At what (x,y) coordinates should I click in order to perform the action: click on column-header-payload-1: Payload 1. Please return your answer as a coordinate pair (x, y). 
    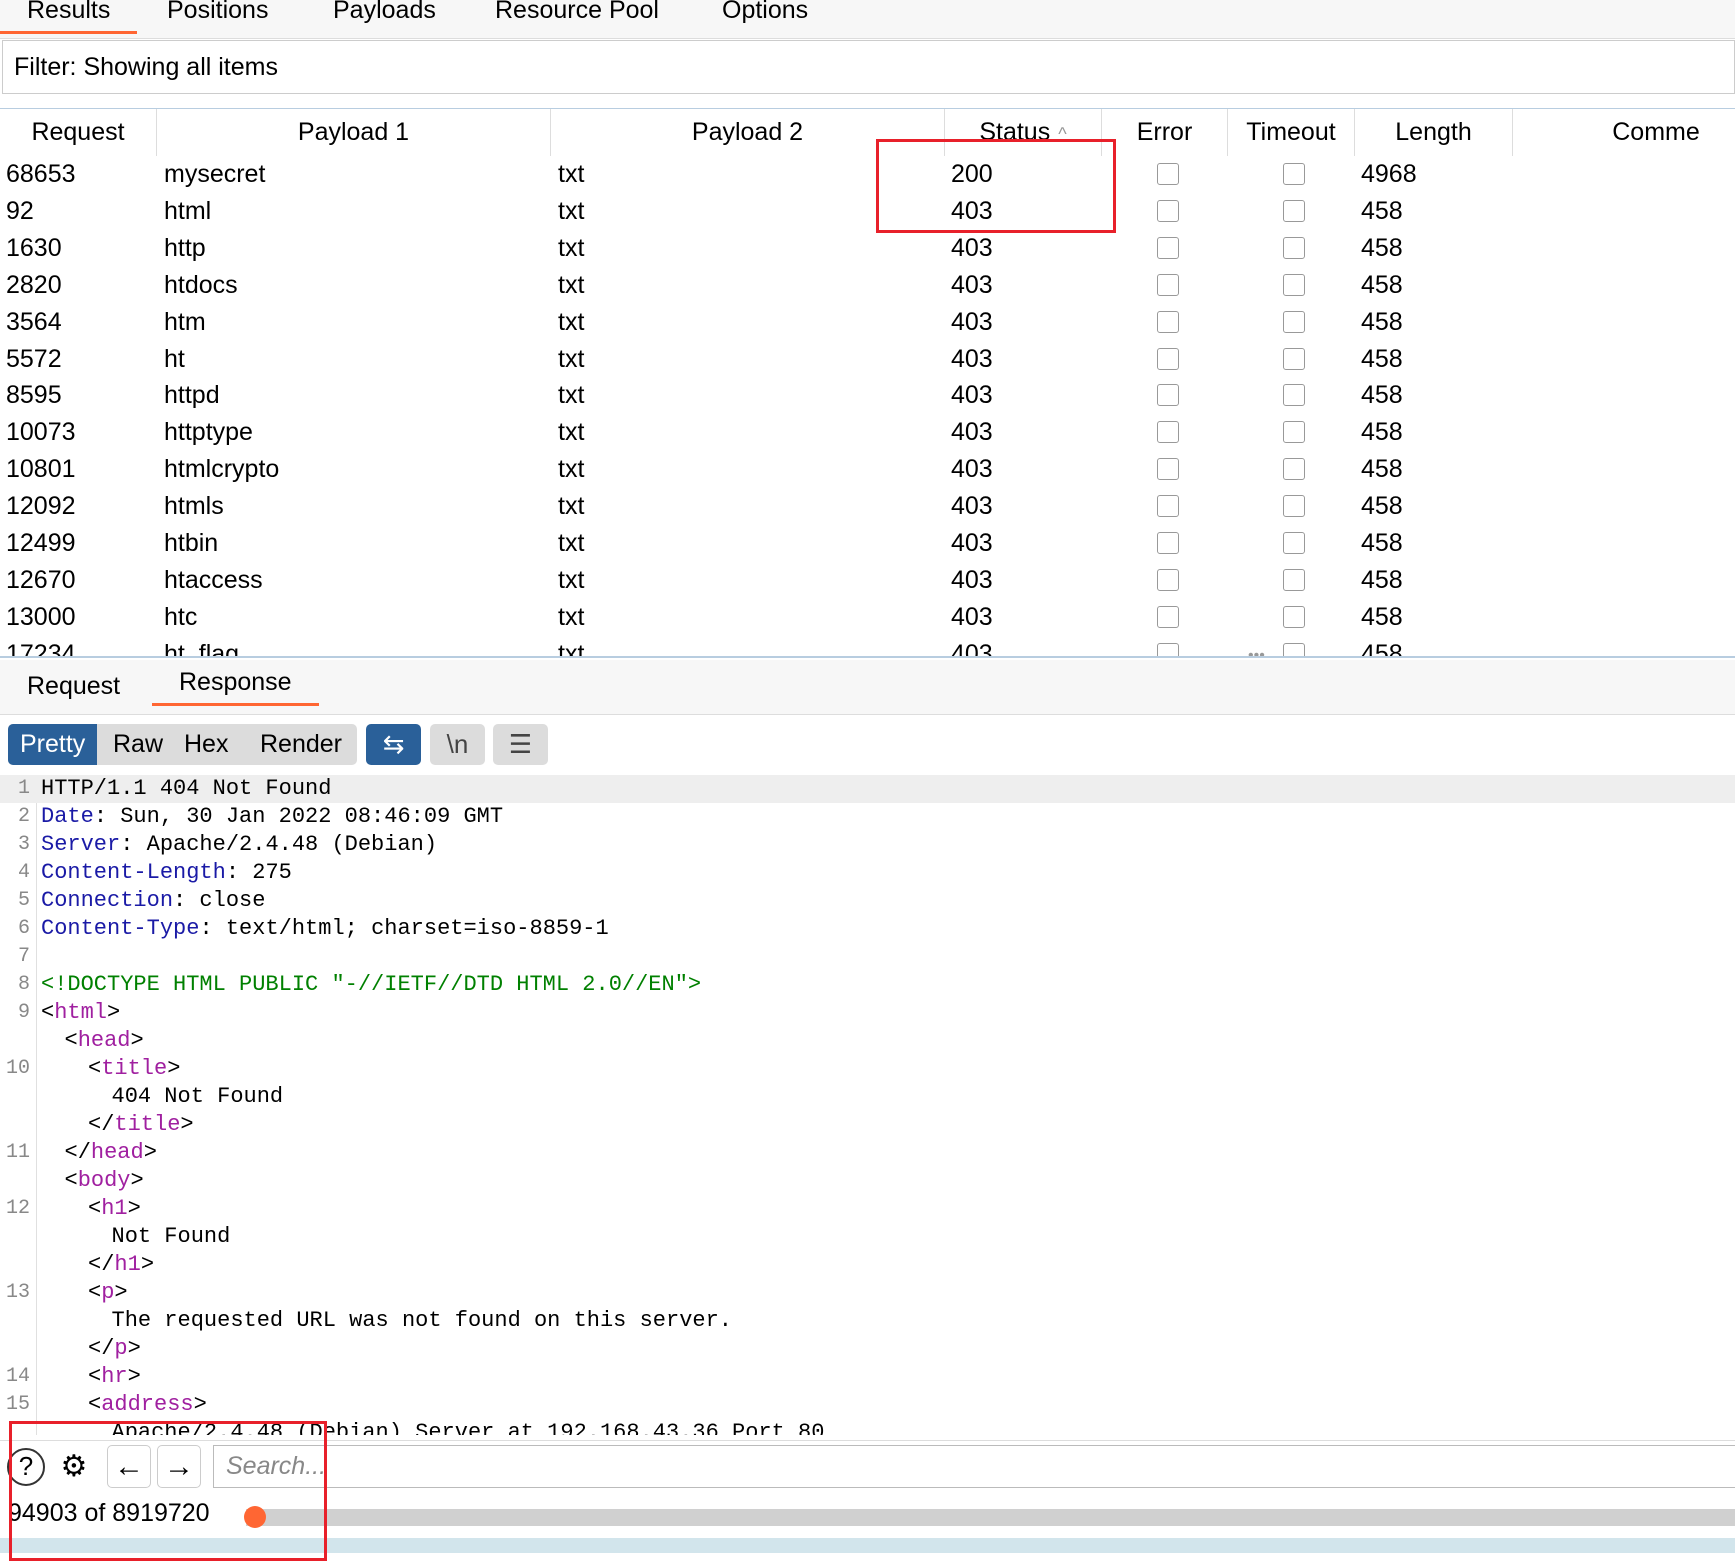
    Looking at the image, I should click on (354, 132).